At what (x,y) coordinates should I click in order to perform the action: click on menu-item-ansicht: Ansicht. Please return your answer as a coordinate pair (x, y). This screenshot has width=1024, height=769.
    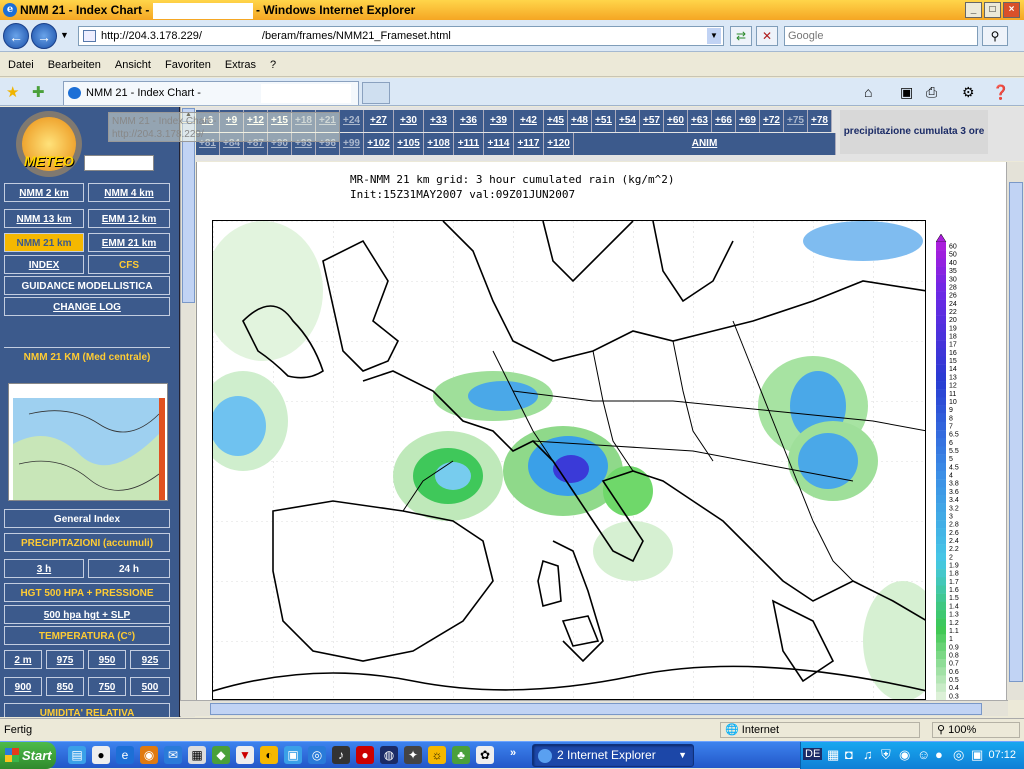
    Looking at the image, I should click on (133, 64).